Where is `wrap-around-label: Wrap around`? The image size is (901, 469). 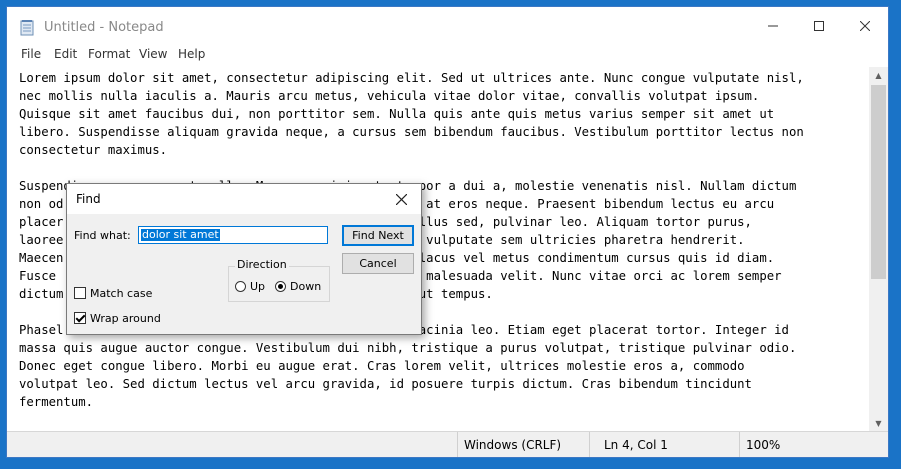 wrap-around-label: Wrap around is located at coordinates (125, 318).